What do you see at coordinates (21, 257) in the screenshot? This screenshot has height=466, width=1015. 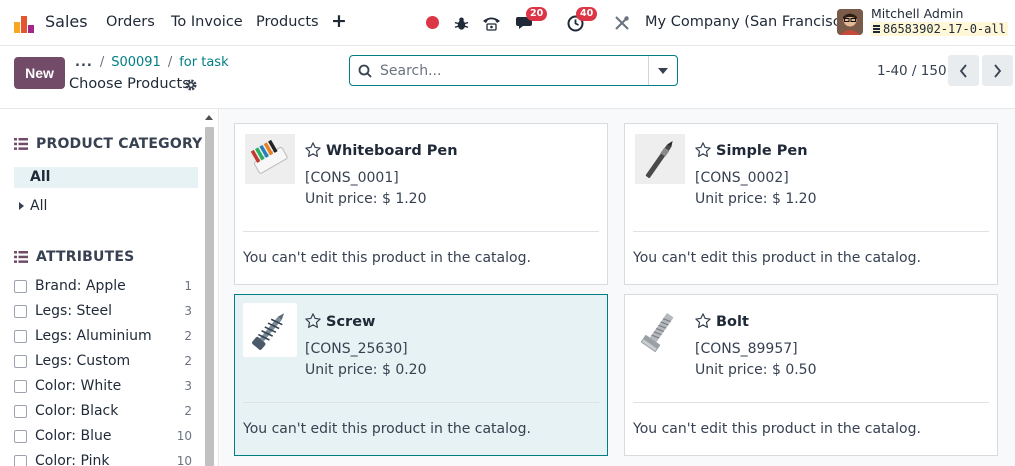 I see `list-icon` at bounding box center [21, 257].